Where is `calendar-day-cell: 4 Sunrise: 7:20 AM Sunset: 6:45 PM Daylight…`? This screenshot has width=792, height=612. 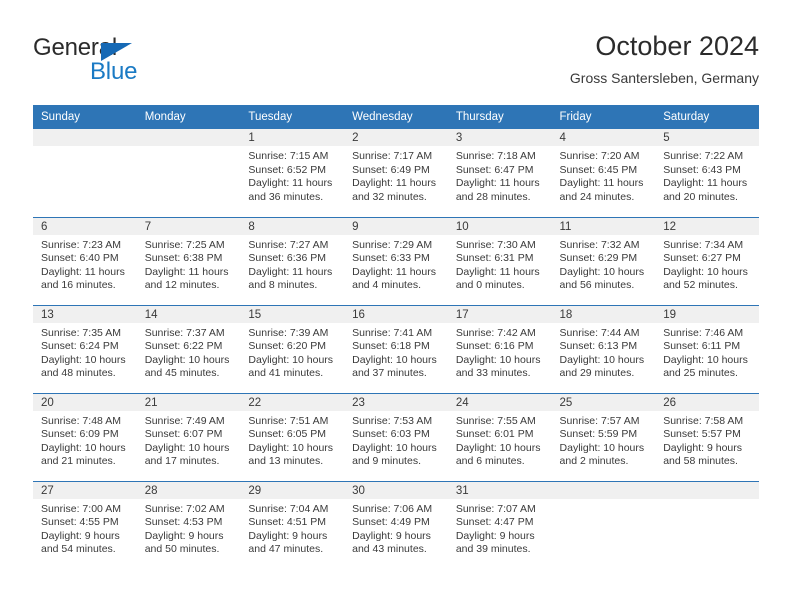 calendar-day-cell: 4 Sunrise: 7:20 AM Sunset: 6:45 PM Daylight… is located at coordinates (603, 173).